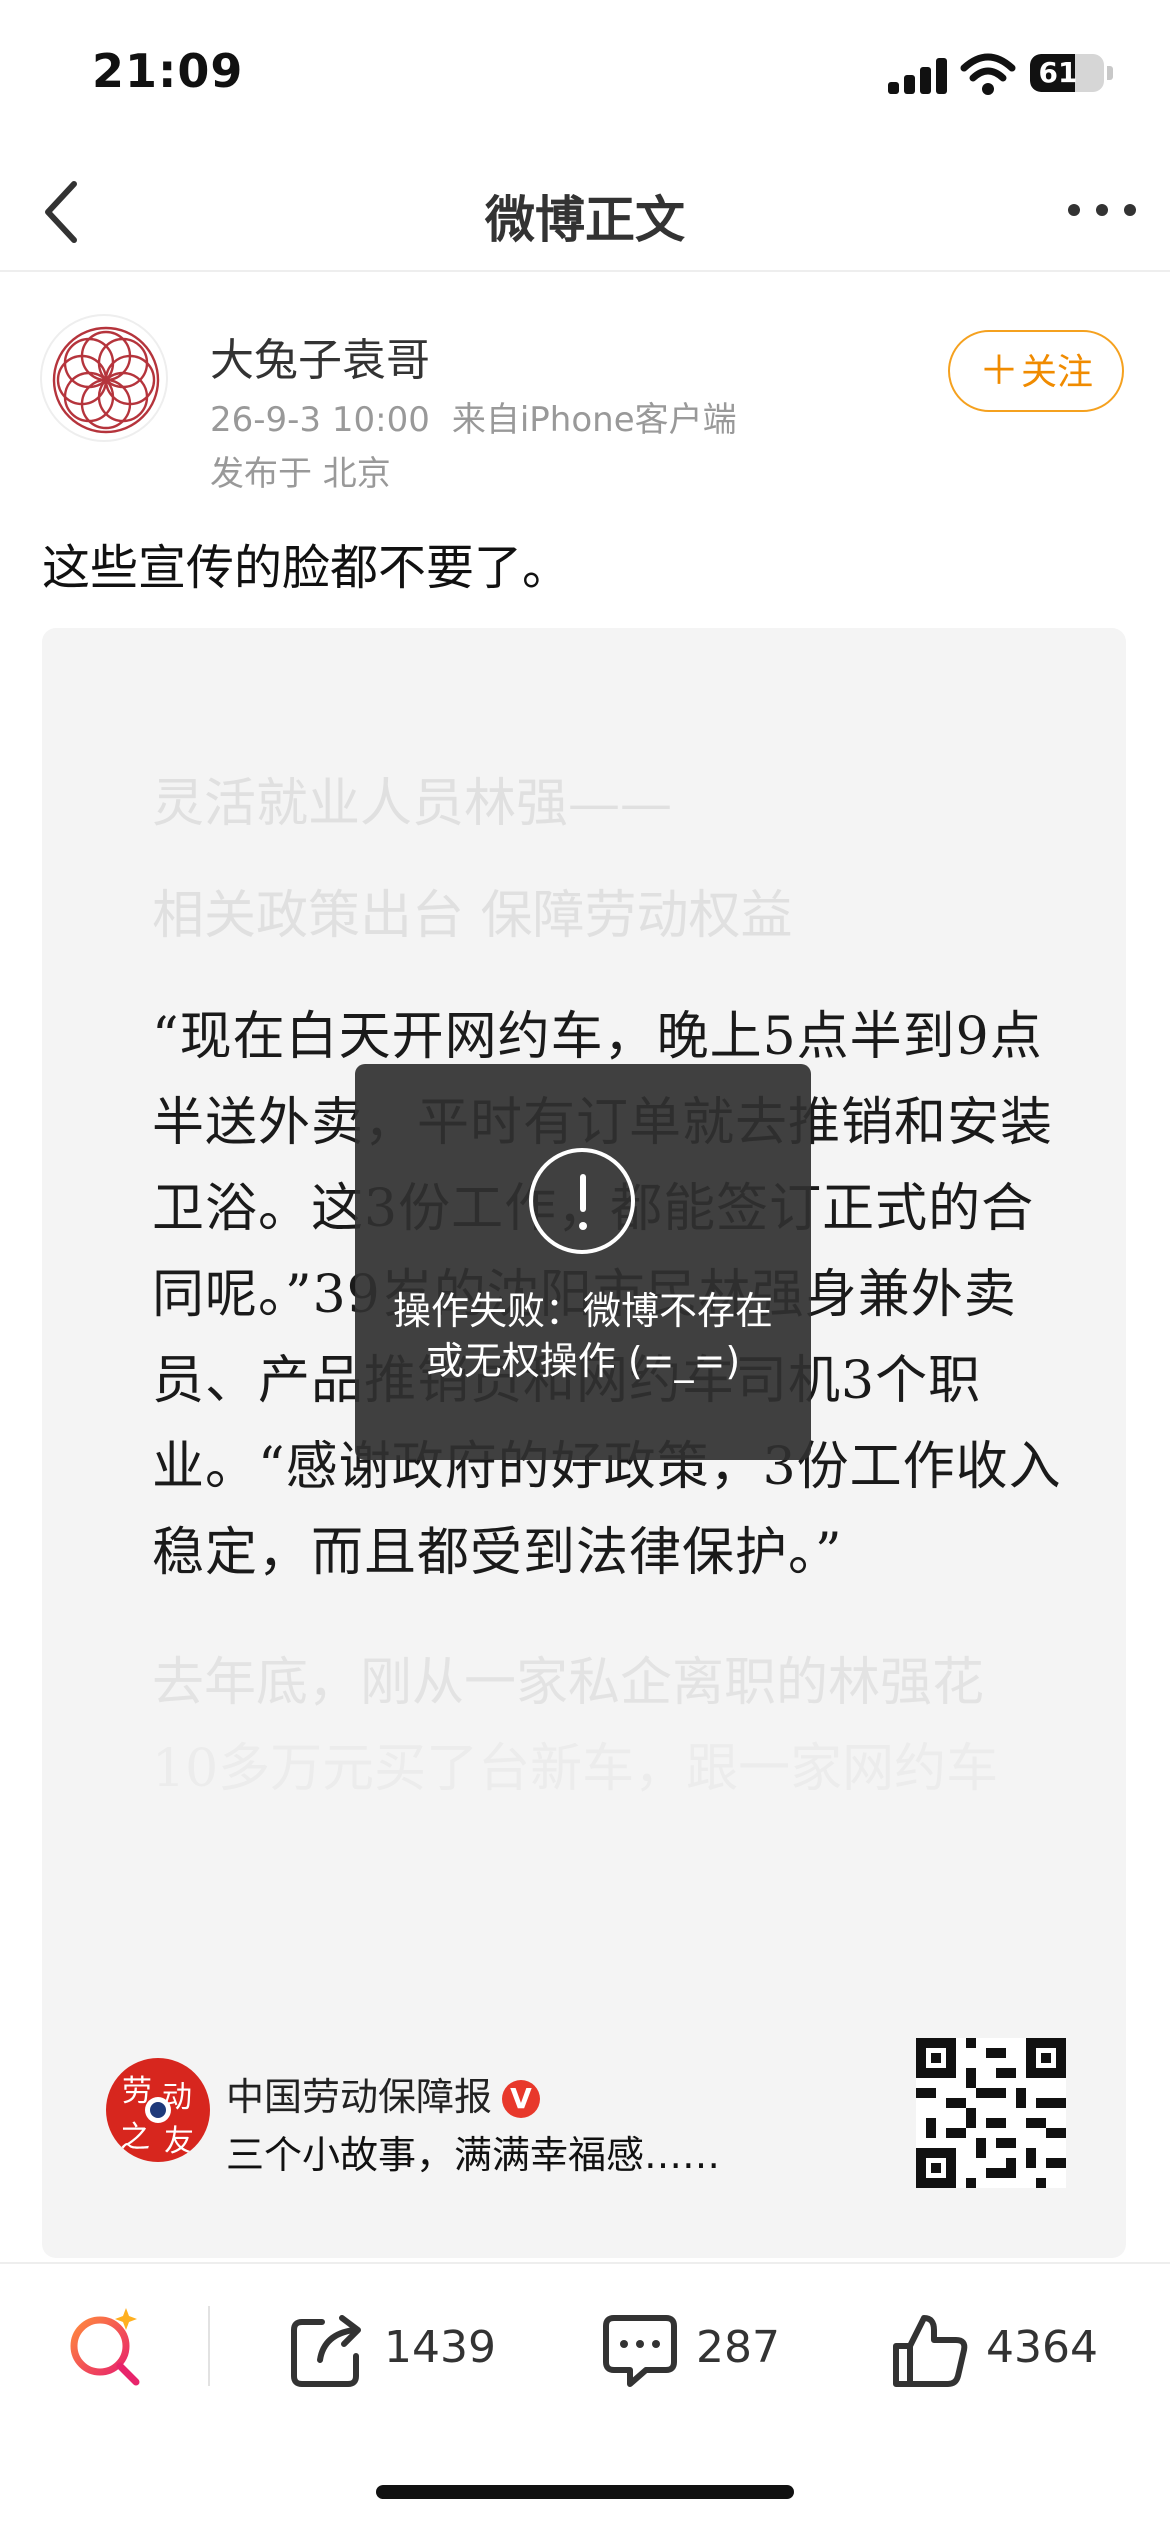  Describe the element at coordinates (998, 371) in the screenshot. I see `plus-icon: ＋` at that location.